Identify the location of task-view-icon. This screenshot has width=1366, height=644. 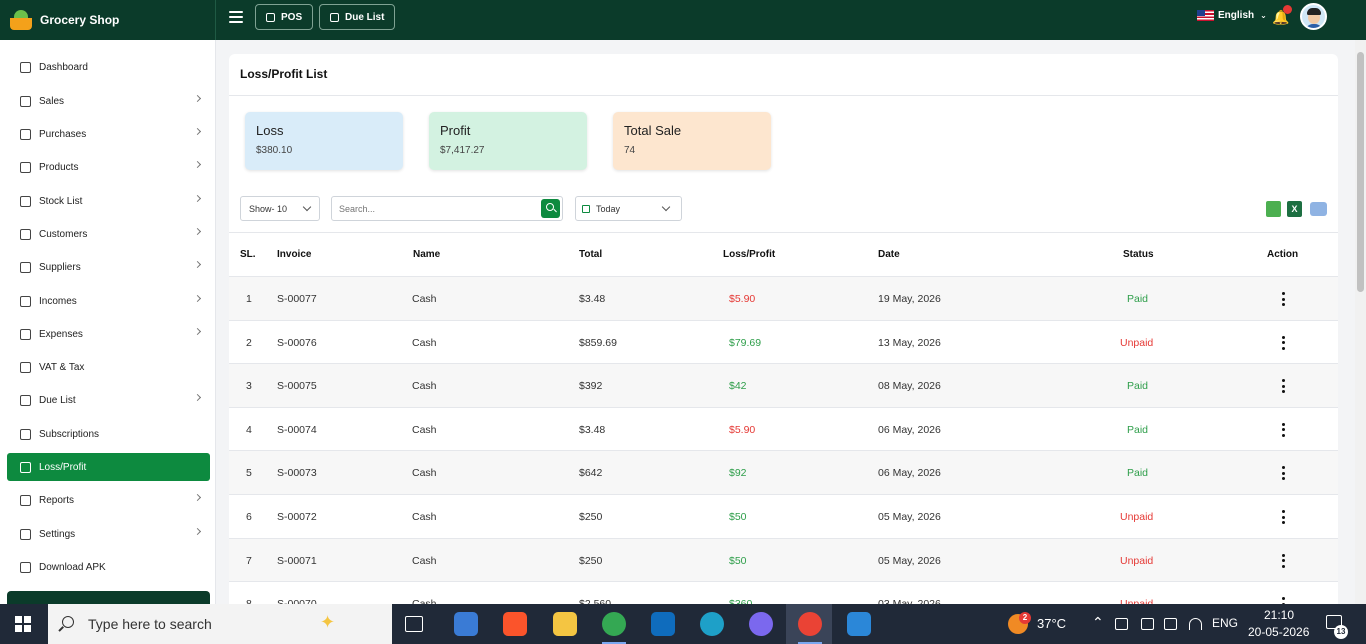
(414, 624).